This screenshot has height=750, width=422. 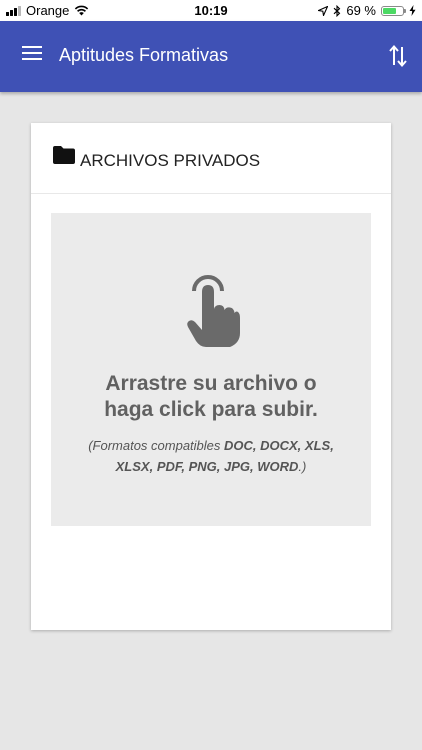 I want to click on location-arrow-icon, so click(x=323, y=10).